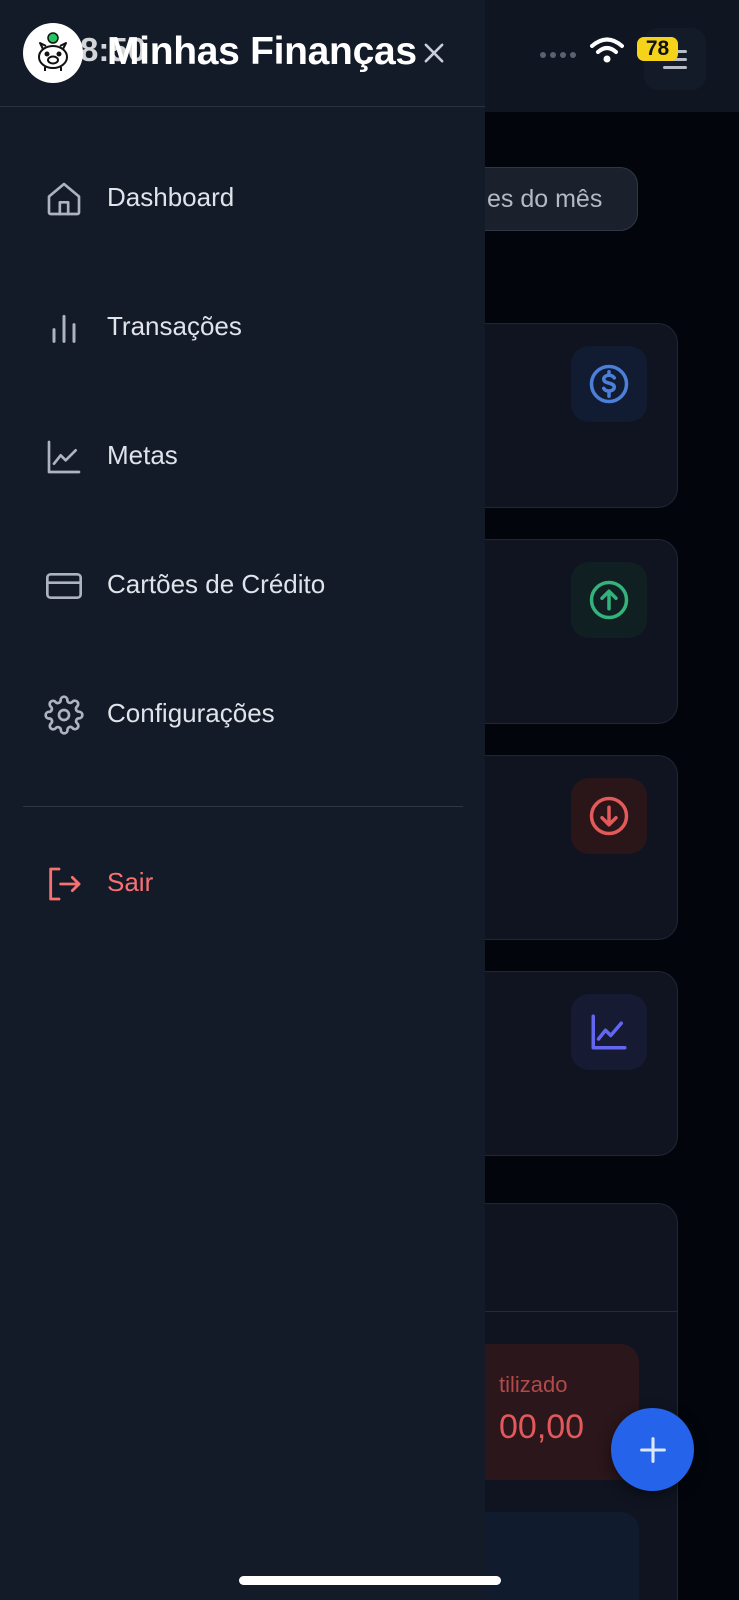 Image resolution: width=739 pixels, height=1600 pixels. Describe the element at coordinates (242, 199) in the screenshot. I see `nav-item-dashboard: Dashboard` at that location.